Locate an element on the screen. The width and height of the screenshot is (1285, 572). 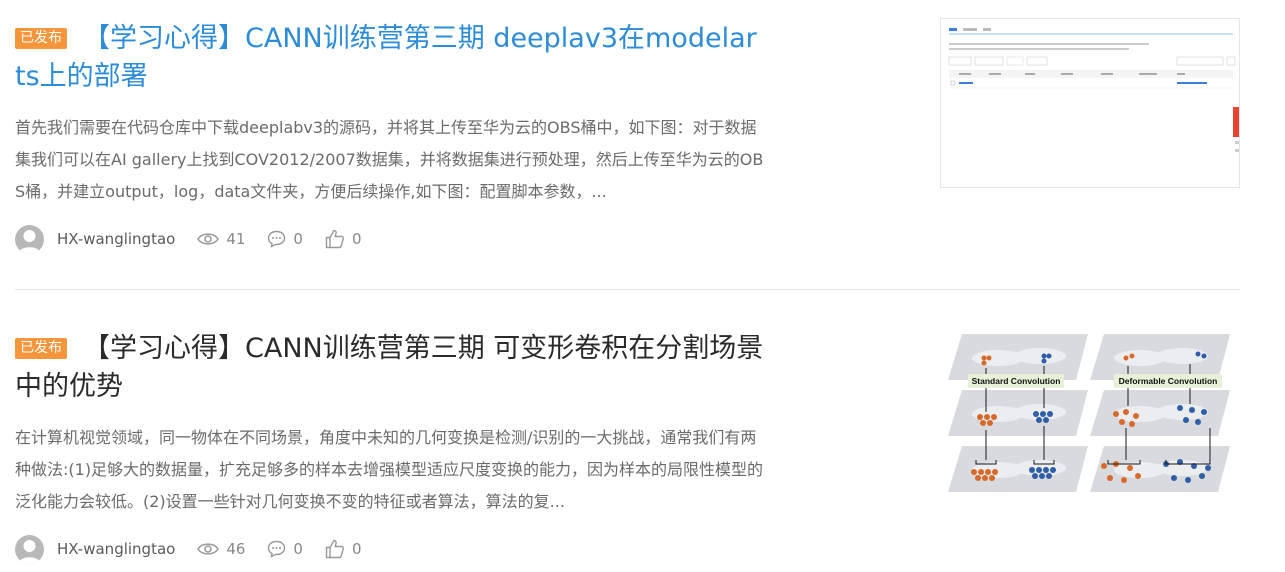
view-count: 46 is located at coordinates (221, 549).